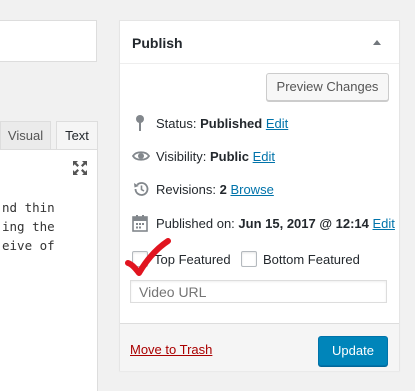 This screenshot has width=415, height=391. What do you see at coordinates (377, 42) in the screenshot?
I see `collapse-arrow-icon` at bounding box center [377, 42].